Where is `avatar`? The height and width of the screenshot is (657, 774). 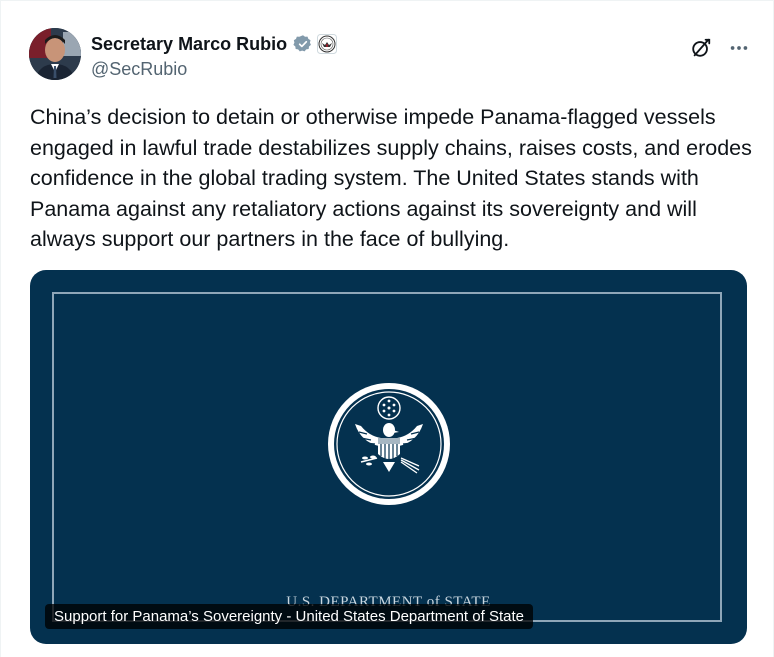
avatar is located at coordinates (55, 54).